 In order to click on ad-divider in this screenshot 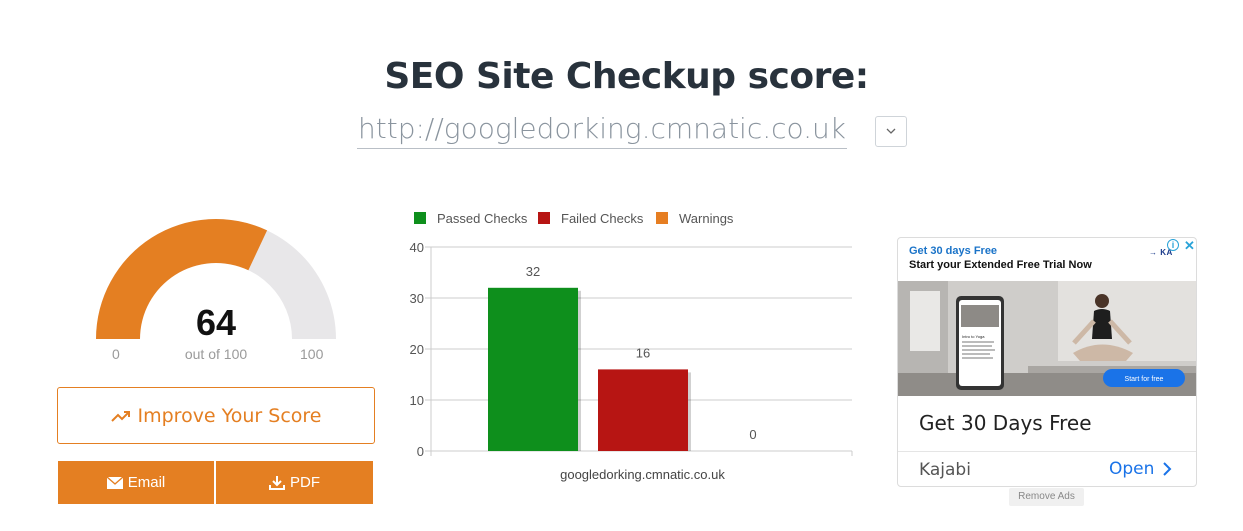, I will do `click(1047, 451)`.